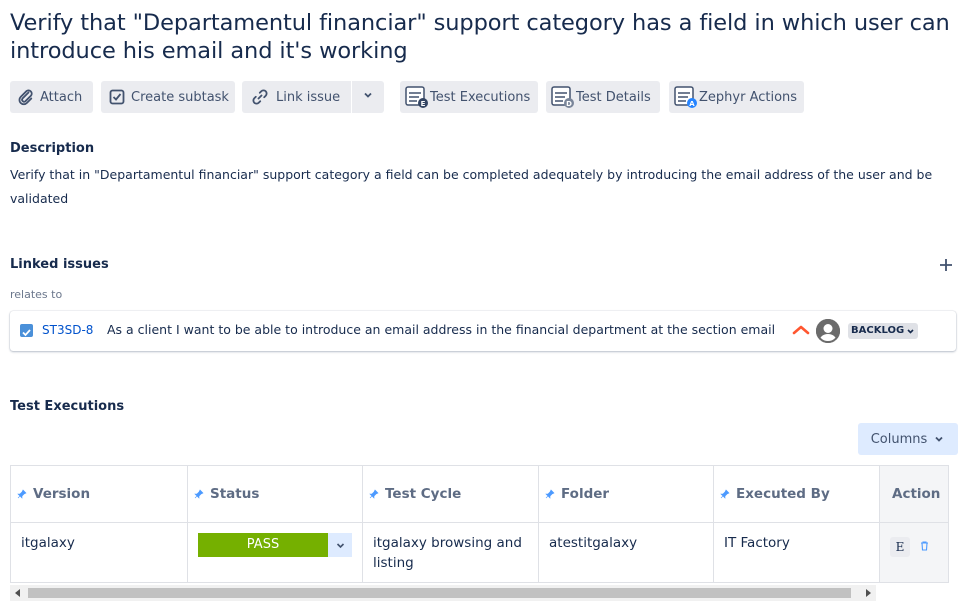  Describe the element at coordinates (783, 494) in the screenshot. I see `header-label: Executed By` at that location.